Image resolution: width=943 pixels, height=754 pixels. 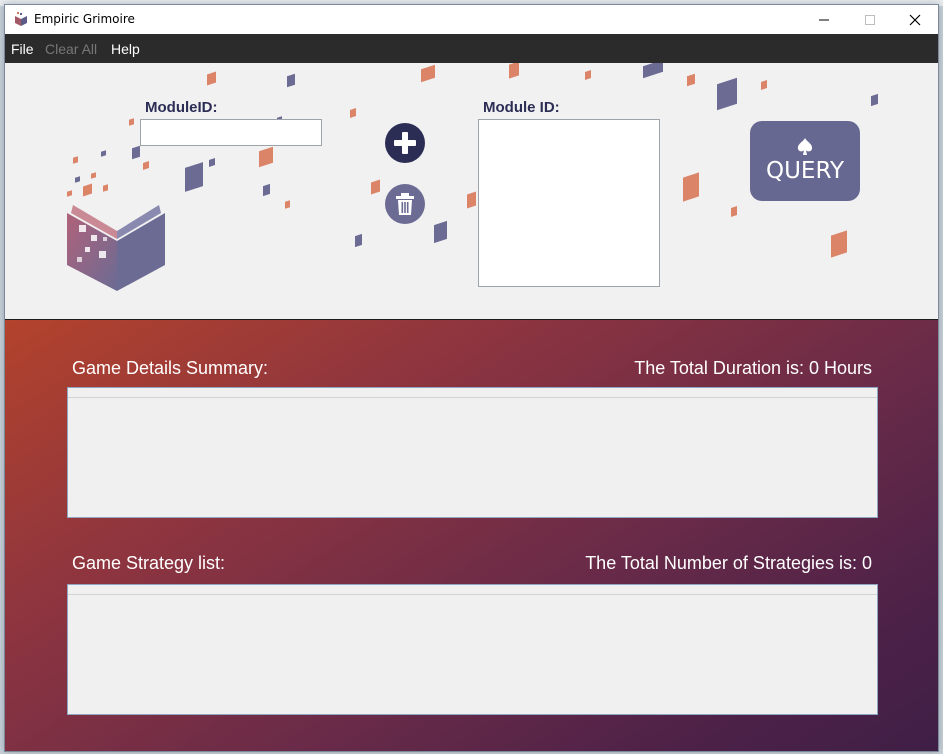 I want to click on title-bar: Empiric Grimoire, so click(x=471, y=19).